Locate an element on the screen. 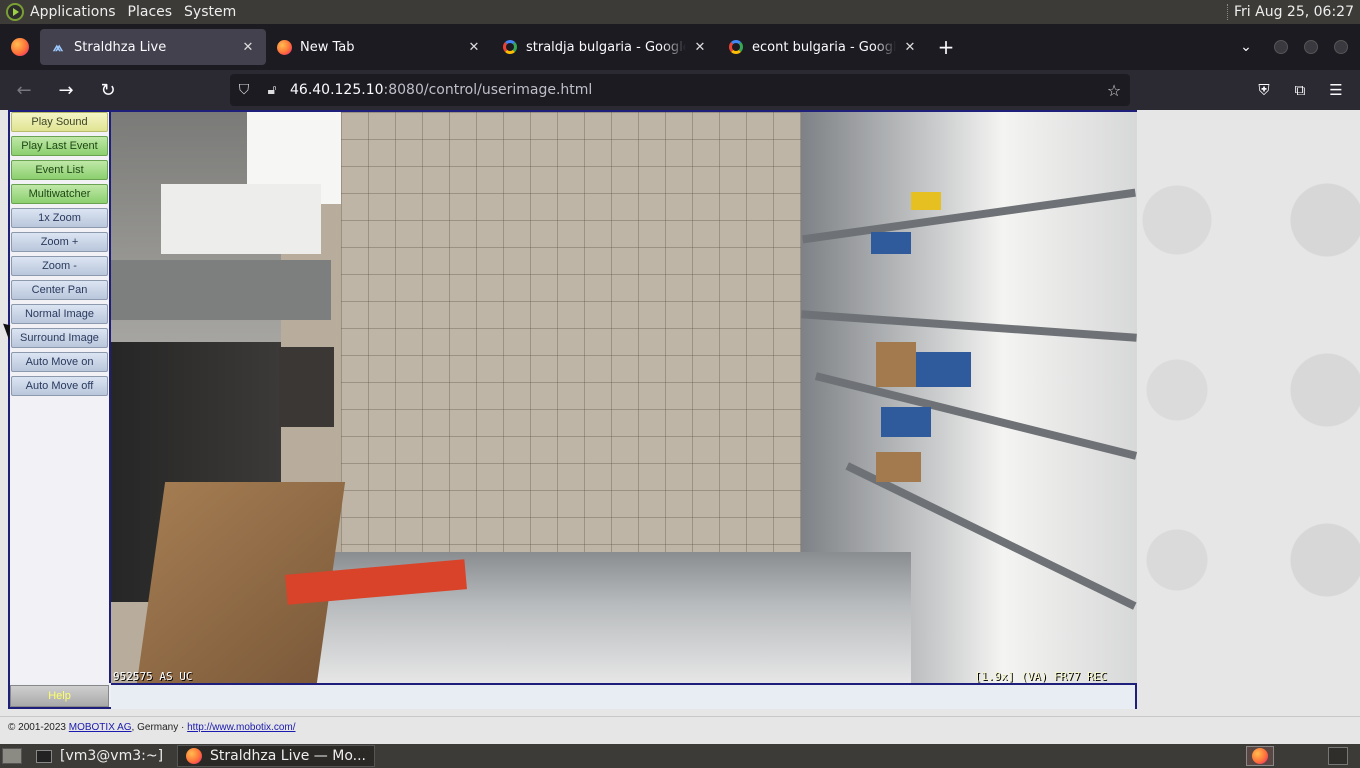 The width and height of the screenshot is (1360, 768). tab-title: New Tab is located at coordinates (327, 47).